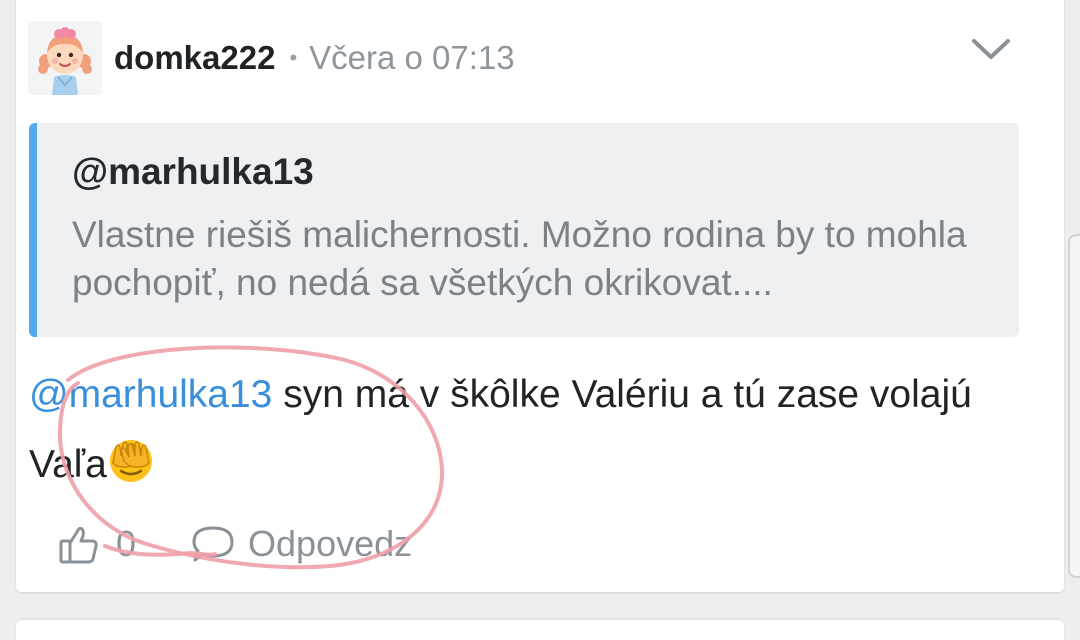 The height and width of the screenshot is (640, 1080). What do you see at coordinates (150, 394) in the screenshot?
I see `mention-link: @marhulka13` at bounding box center [150, 394].